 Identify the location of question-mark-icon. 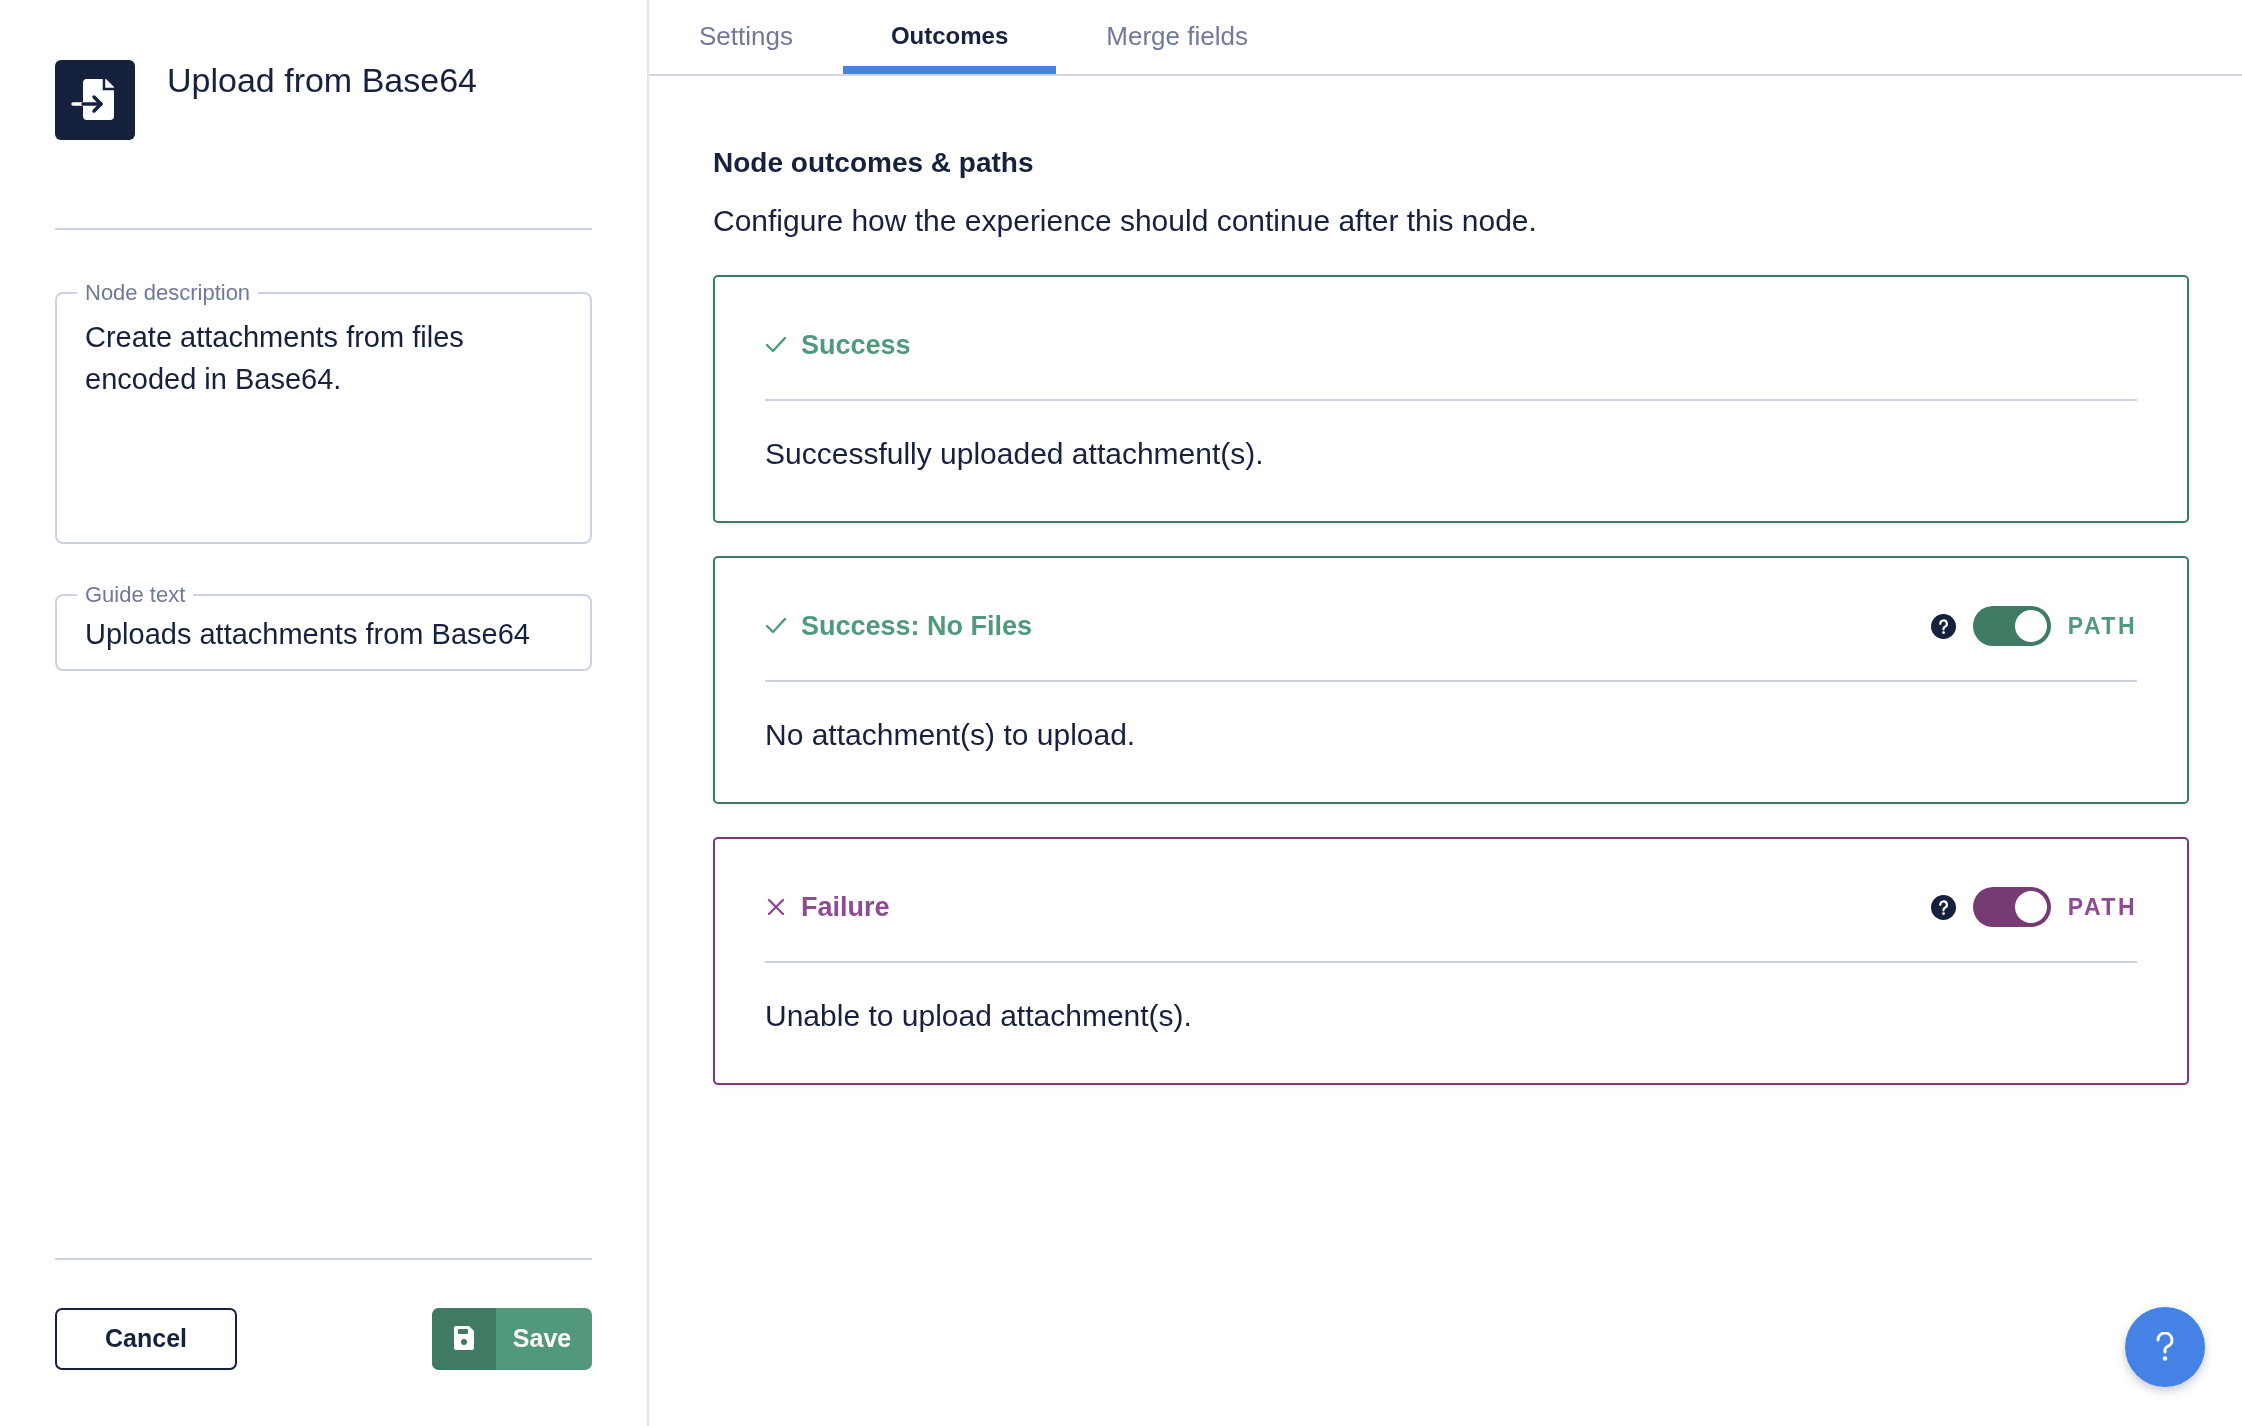
(2165, 1347).